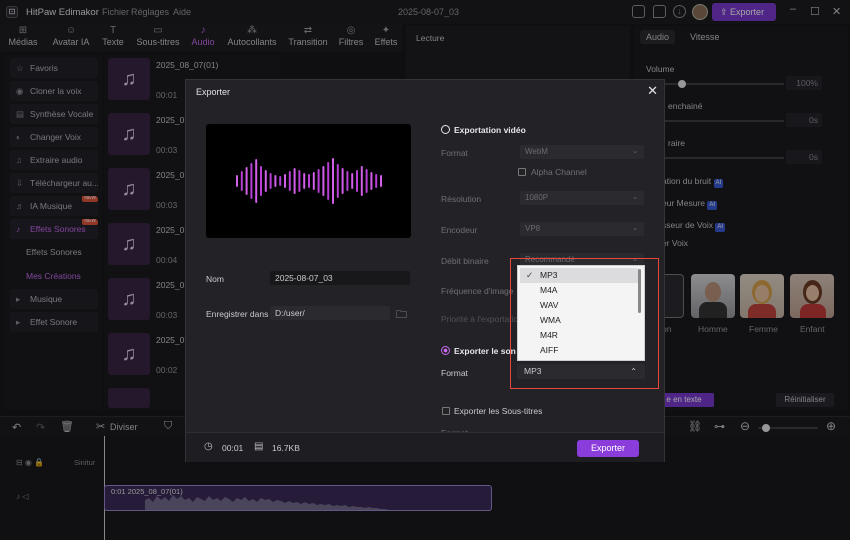 This screenshot has height=540, width=850. What do you see at coordinates (537, 197) in the screenshot?
I see `resolution-value: 1080P` at bounding box center [537, 197].